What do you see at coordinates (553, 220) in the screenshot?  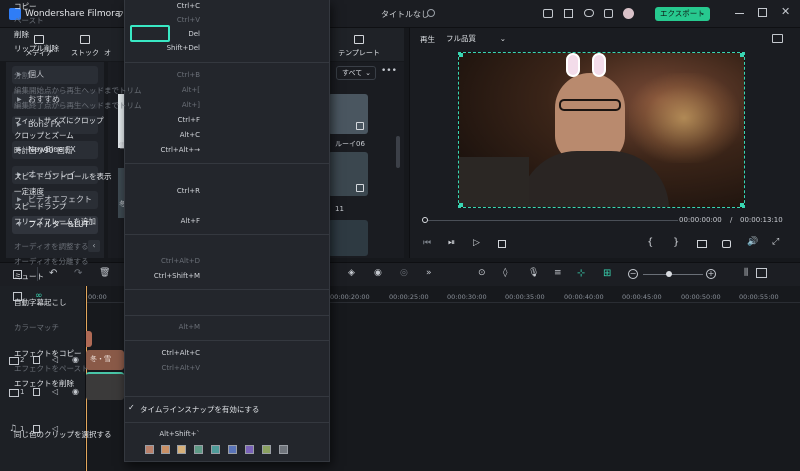 I see `progress-track` at bounding box center [553, 220].